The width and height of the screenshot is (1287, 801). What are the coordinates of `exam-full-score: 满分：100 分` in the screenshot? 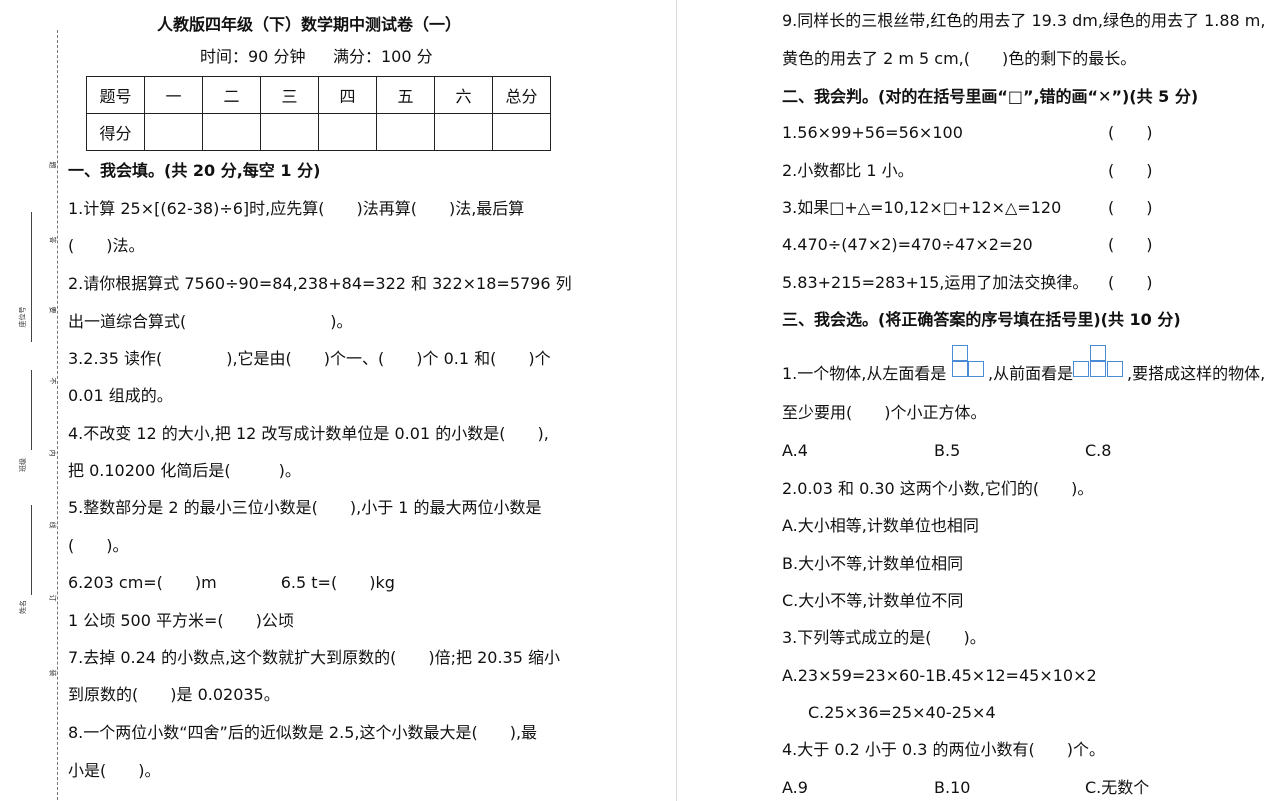 It's located at (383, 56).